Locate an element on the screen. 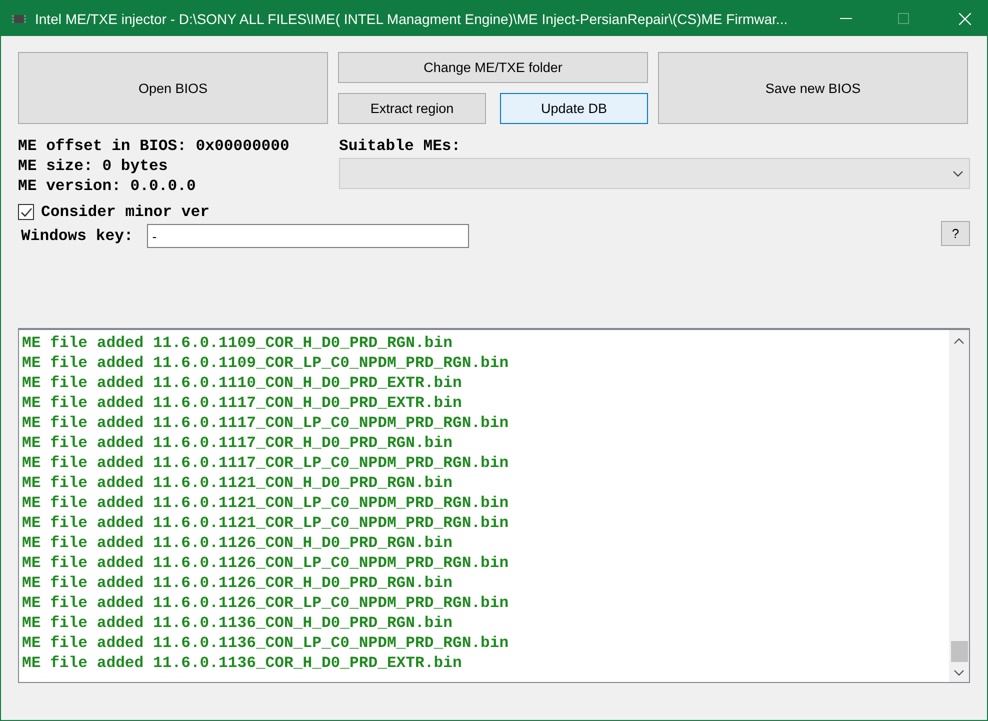 Image resolution: width=988 pixels, height=721 pixels. update-db-button: Update DB is located at coordinates (574, 108).